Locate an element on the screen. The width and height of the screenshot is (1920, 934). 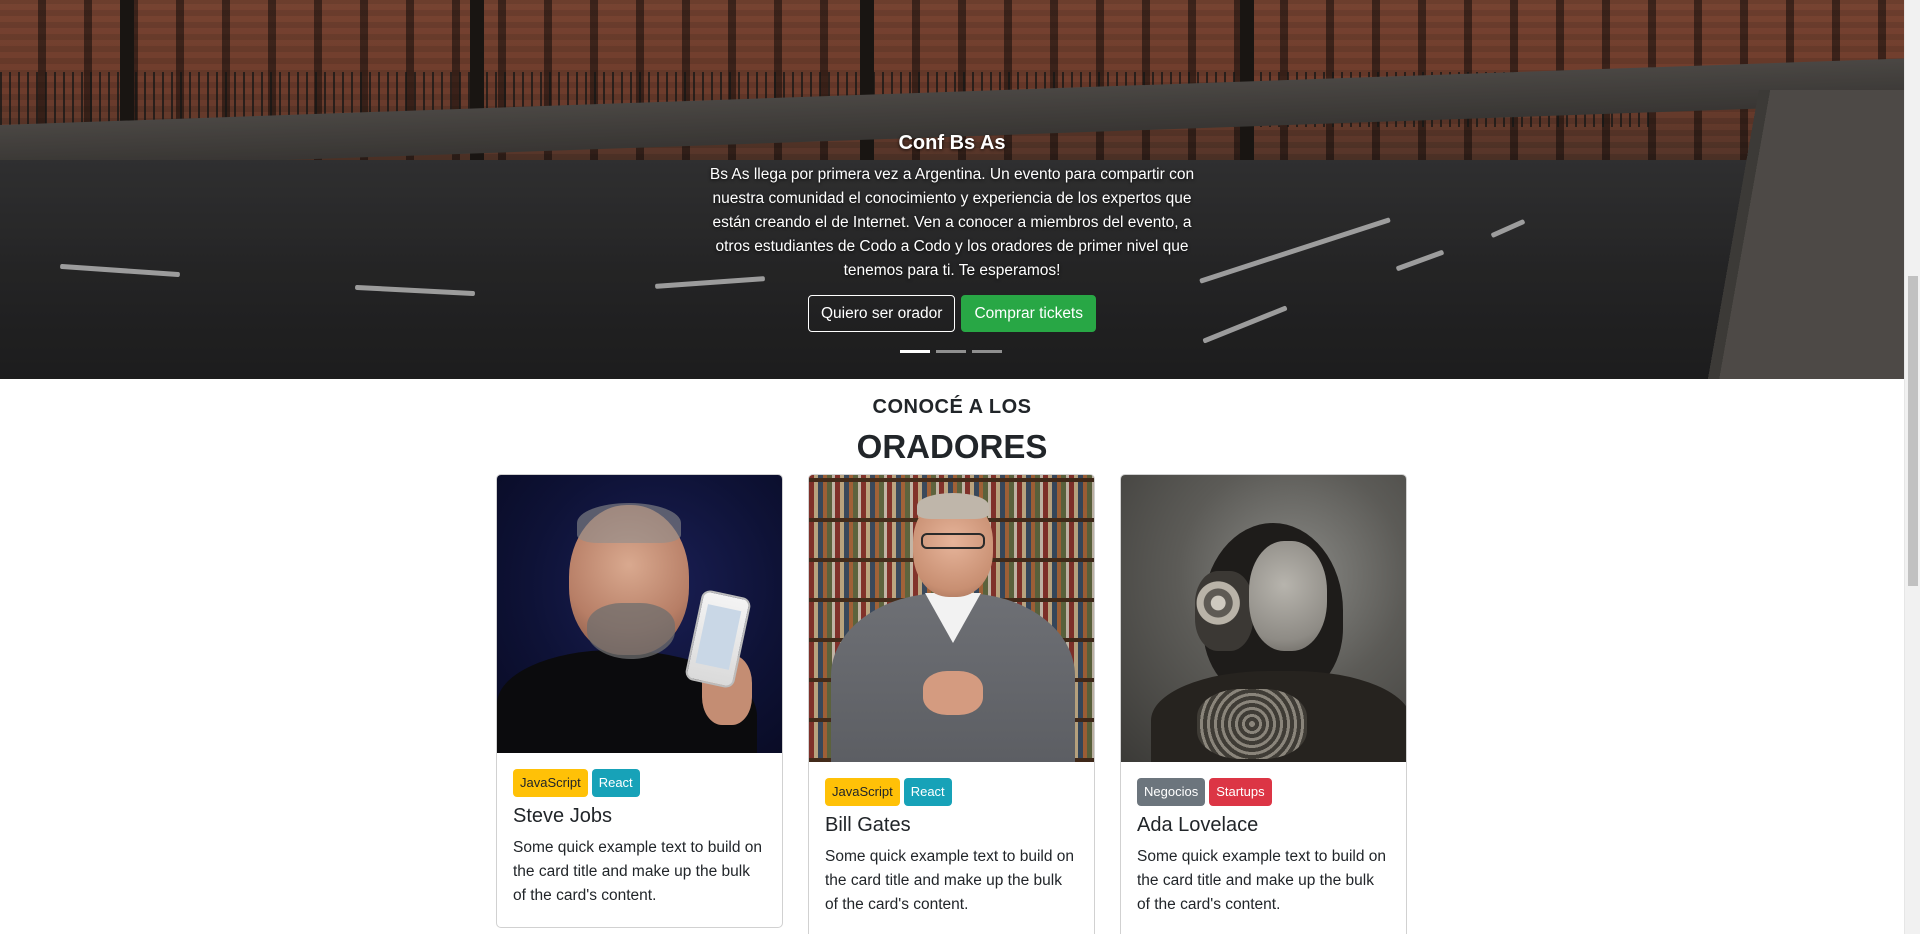
carousel-indicators is located at coordinates (951, 351).